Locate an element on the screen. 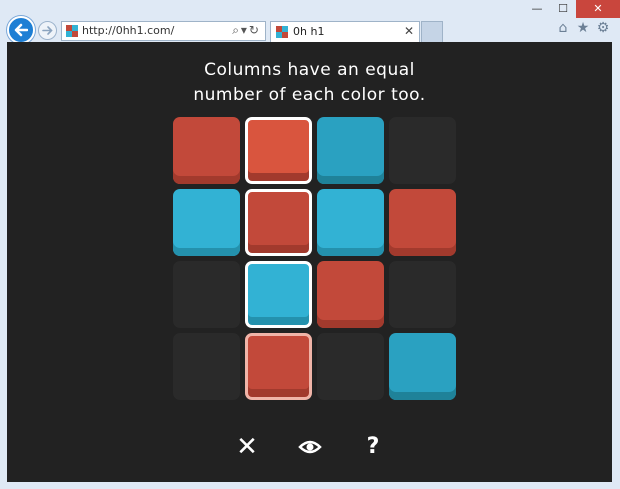  tile-r3-c2-empty is located at coordinates (350, 366).